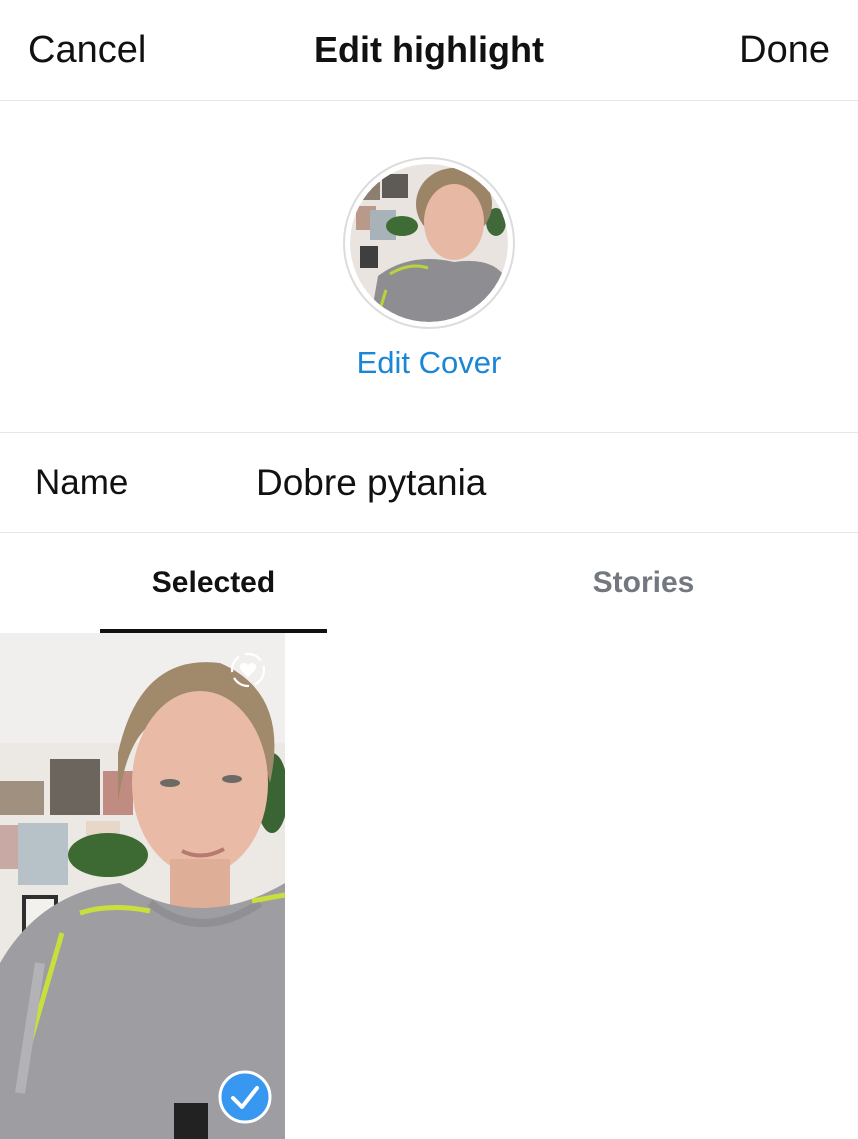 Image resolution: width=858 pixels, height=1139 pixels. Describe the element at coordinates (429, 50) in the screenshot. I see `nav-header: Cancel Edit highlight Done` at that location.